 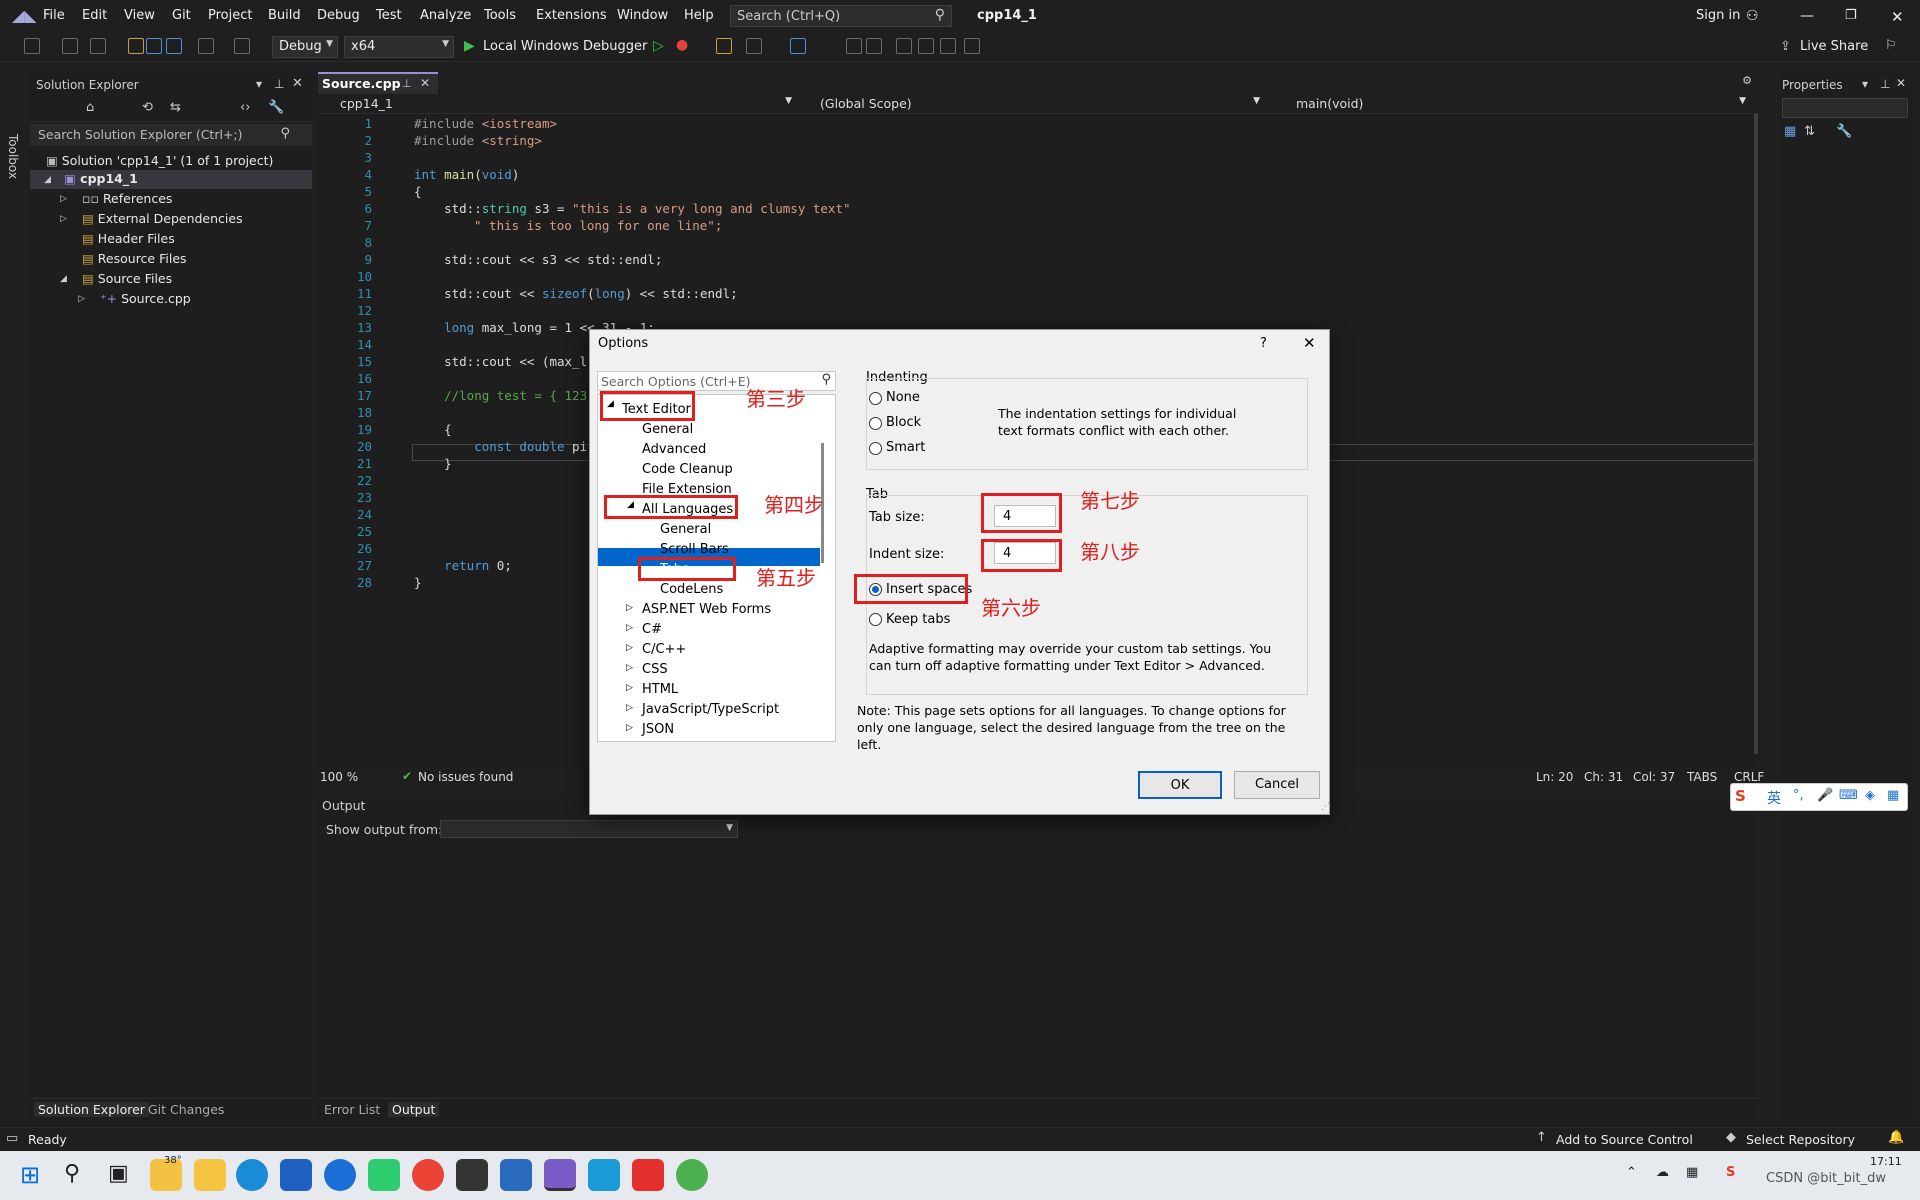 I want to click on tabs-indicator: TABS, so click(x=1702, y=777).